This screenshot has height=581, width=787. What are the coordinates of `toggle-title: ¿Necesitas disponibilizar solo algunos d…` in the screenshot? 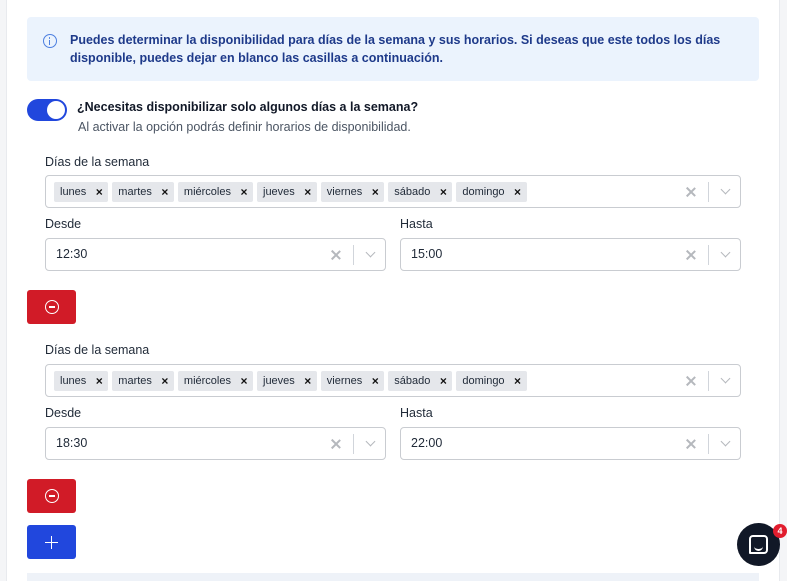 It's located at (248, 107).